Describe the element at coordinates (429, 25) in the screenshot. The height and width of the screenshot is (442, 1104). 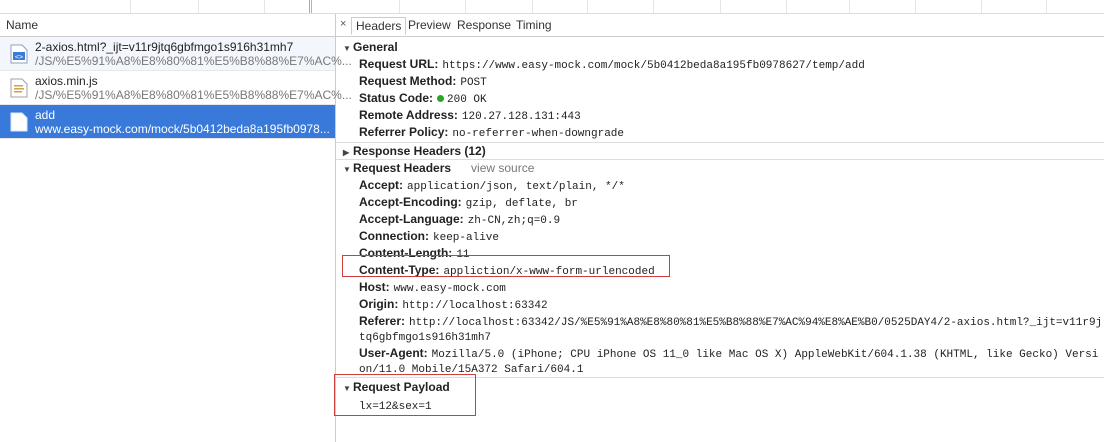
I see `tab-preview: Preview` at that location.